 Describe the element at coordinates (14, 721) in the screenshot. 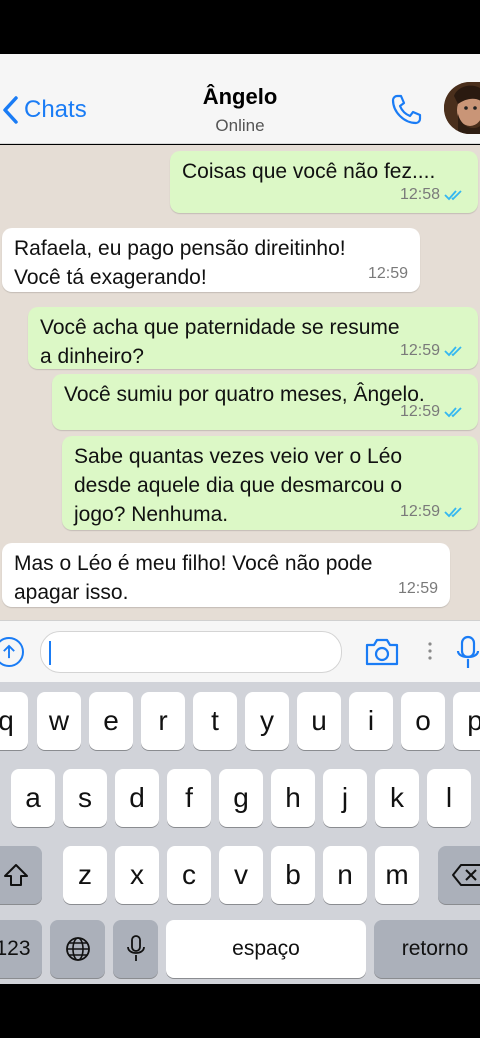

I see `key-q: q` at that location.